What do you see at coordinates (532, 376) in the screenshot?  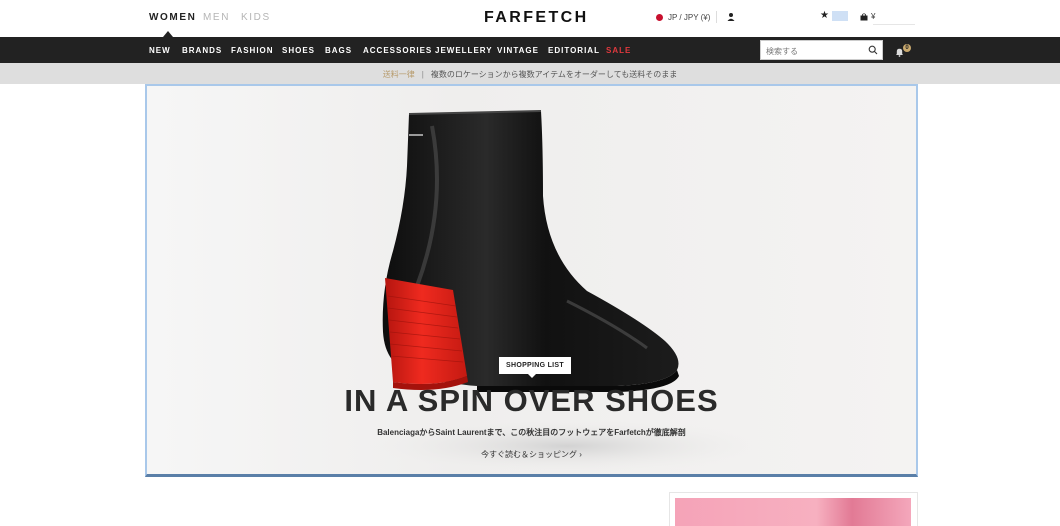 I see `tag-pointer` at bounding box center [532, 376].